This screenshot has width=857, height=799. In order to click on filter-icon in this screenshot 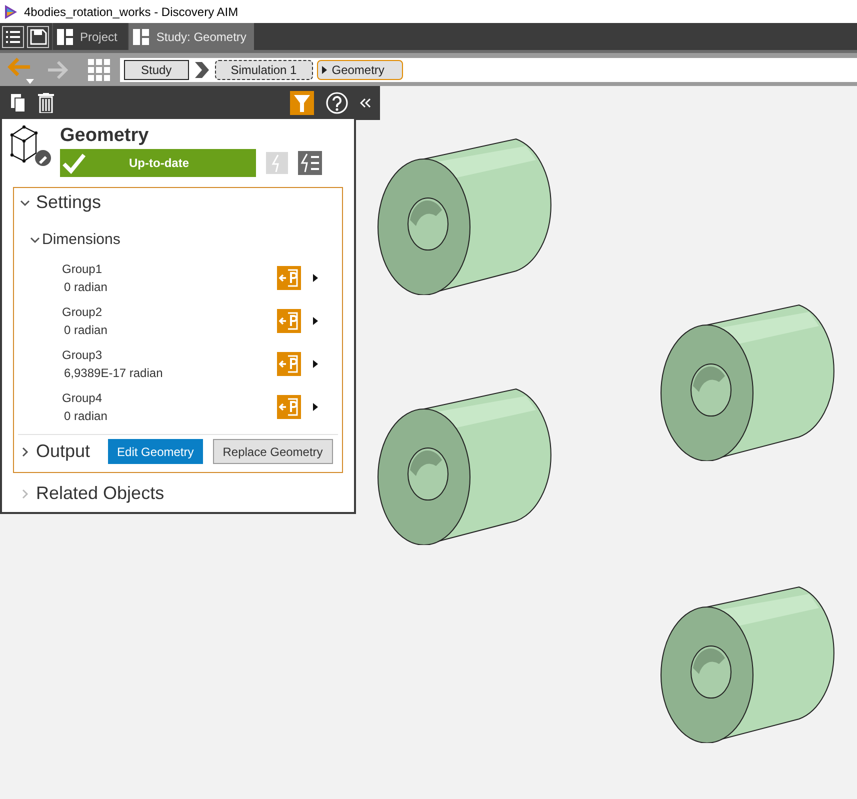, I will do `click(302, 103)`.